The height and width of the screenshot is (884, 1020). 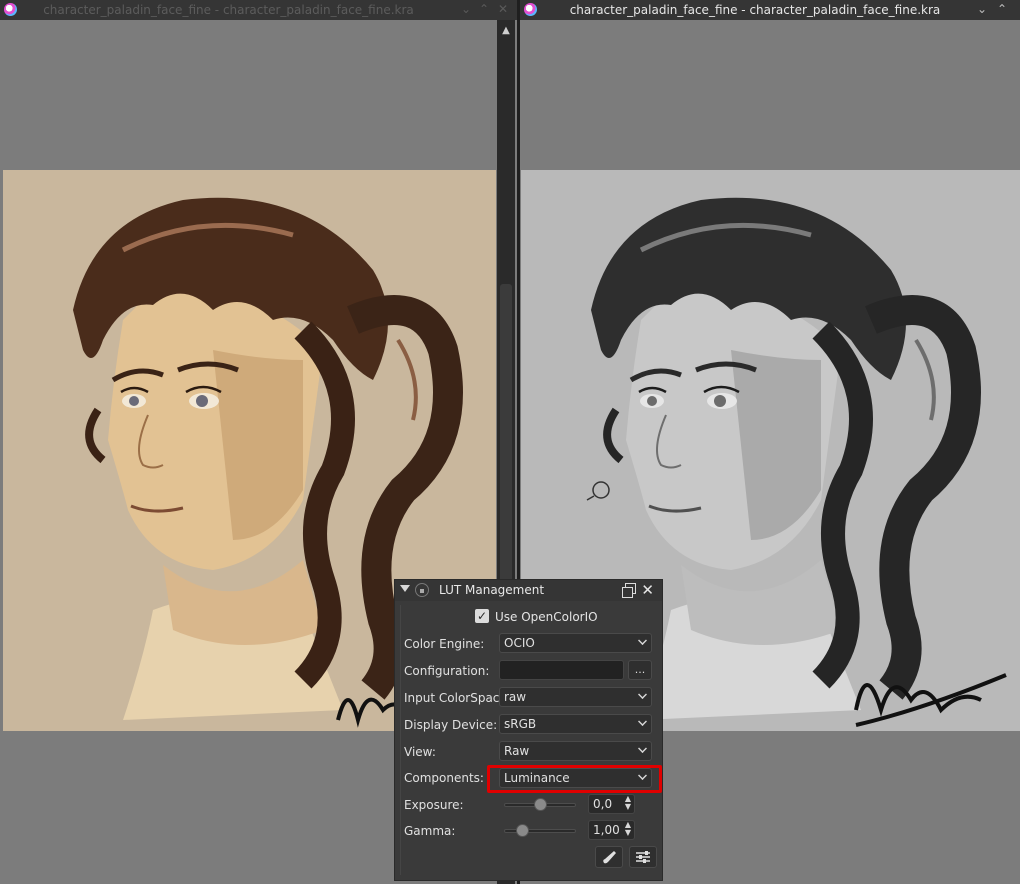 I want to click on settings-button, so click(x=643, y=857).